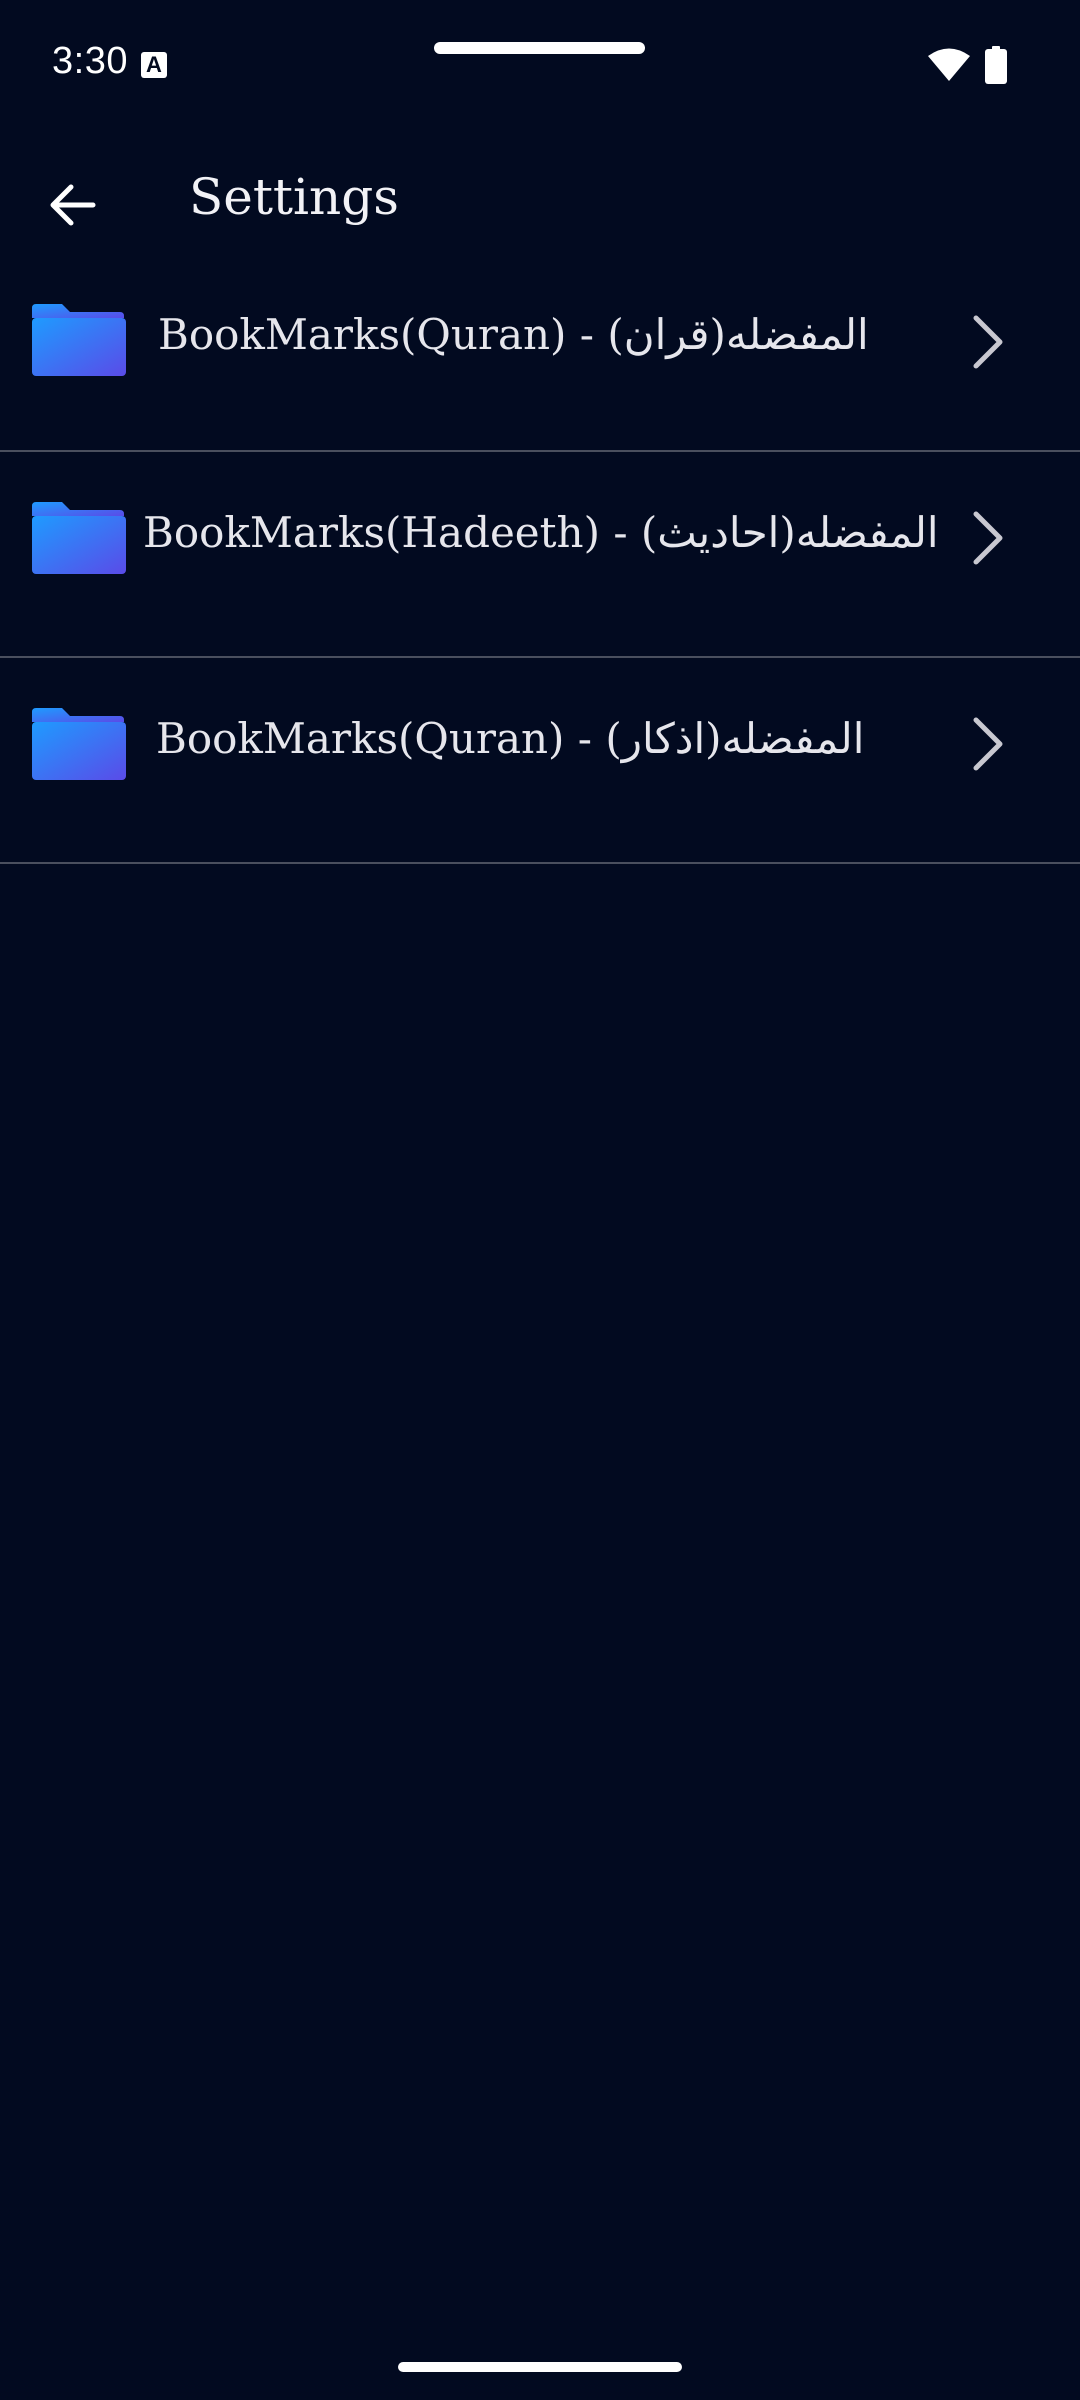 Image resolution: width=1080 pixels, height=2400 pixels. What do you see at coordinates (510, 738) in the screenshot?
I see `list-item-label: BookMarks(Quran) - (المفضله(اذكار` at bounding box center [510, 738].